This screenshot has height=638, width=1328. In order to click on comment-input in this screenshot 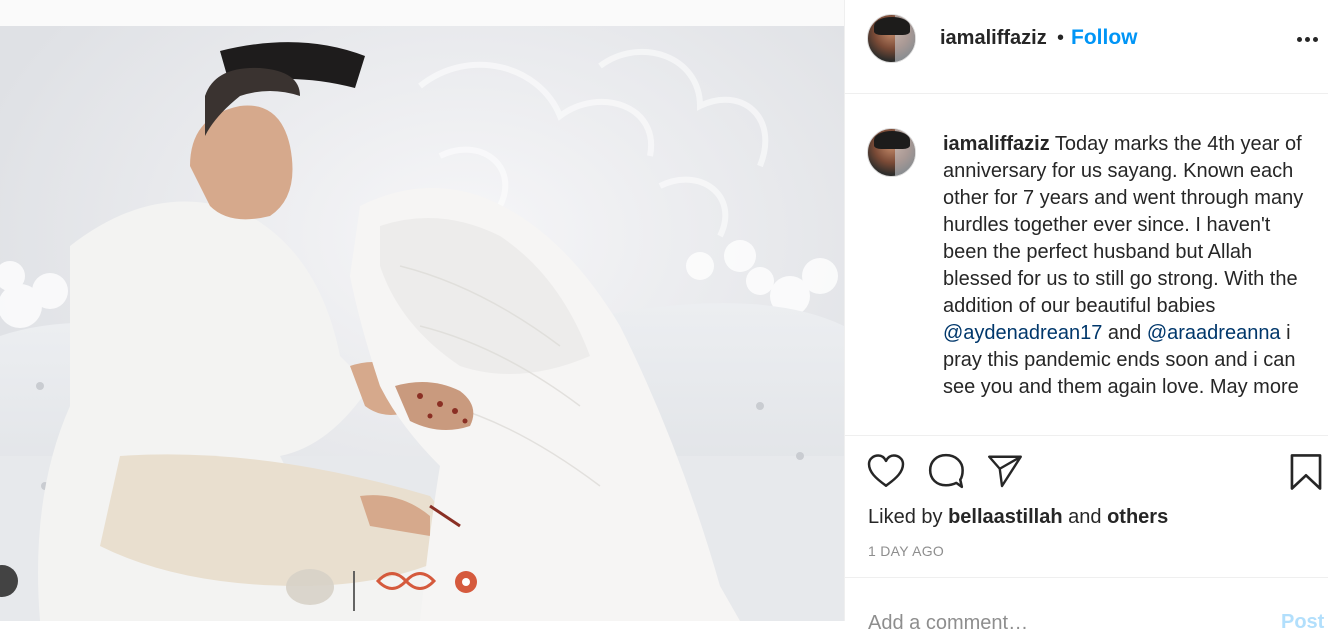, I will do `click(1058, 623)`.